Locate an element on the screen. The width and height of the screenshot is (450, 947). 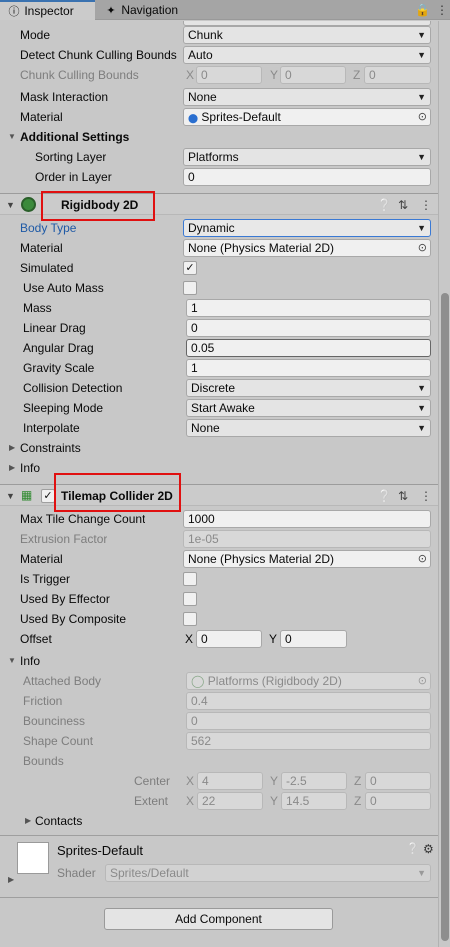
sorting-layer-label: Sorting Layer is located at coordinates (71, 157).